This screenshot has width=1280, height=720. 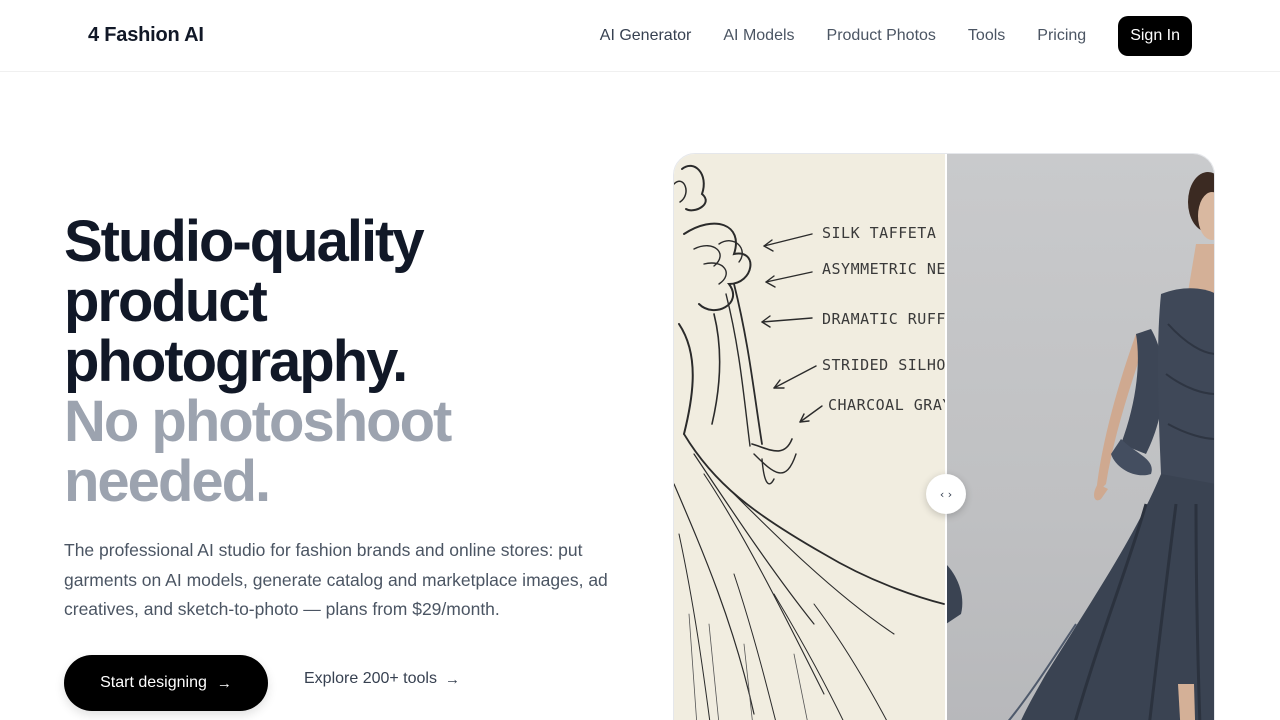 I want to click on comparison-slider-handle: ‹ ›, so click(x=946, y=494).